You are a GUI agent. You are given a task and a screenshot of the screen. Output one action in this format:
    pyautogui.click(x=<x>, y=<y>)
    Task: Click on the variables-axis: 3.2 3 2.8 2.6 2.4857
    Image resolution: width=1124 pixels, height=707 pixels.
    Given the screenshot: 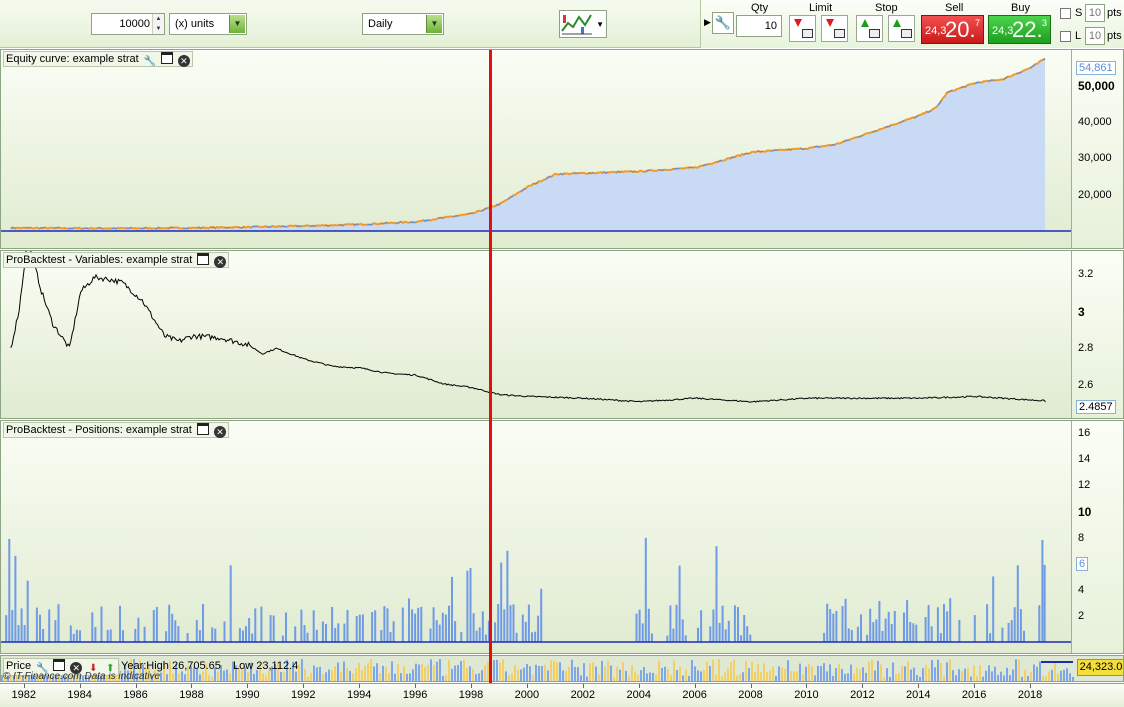 What is the action you would take?
    pyautogui.click(x=1097, y=334)
    